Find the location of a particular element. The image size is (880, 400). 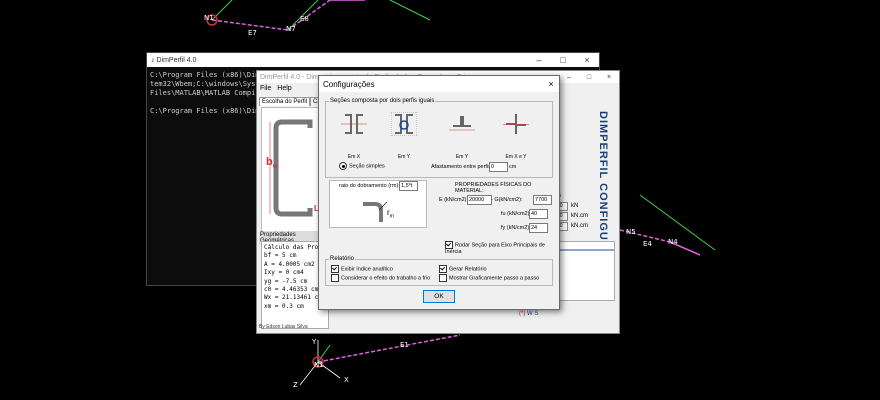

status-ws: (*) W S is located at coordinates (529, 314).